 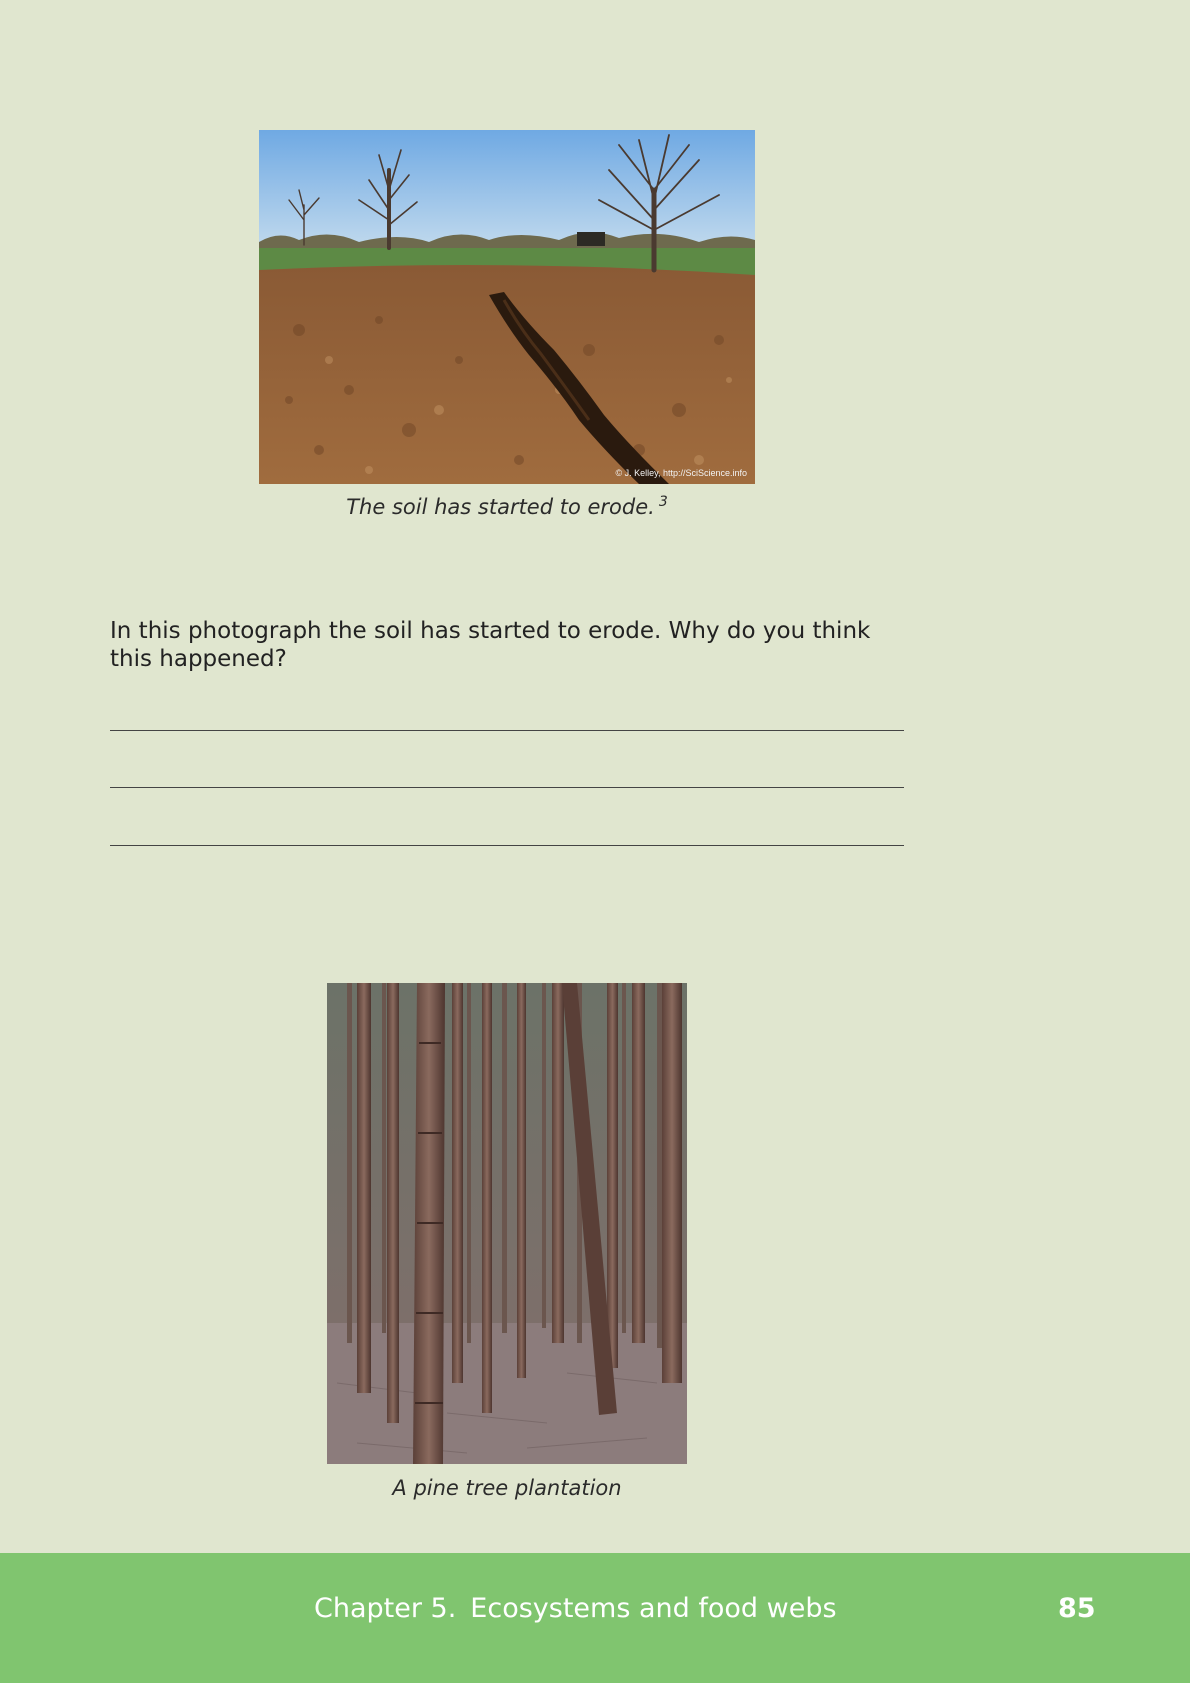 I want to click on figure-caption-pine-plantation: A pine tree plantation, so click(x=507, y=1488).